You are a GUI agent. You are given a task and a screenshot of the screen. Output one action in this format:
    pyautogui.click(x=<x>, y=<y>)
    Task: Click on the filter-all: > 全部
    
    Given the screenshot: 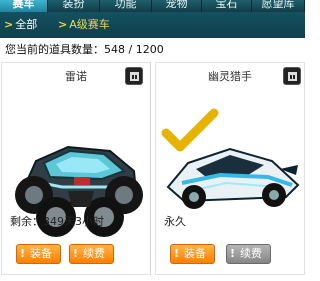 What is the action you would take?
    pyautogui.click(x=20, y=24)
    